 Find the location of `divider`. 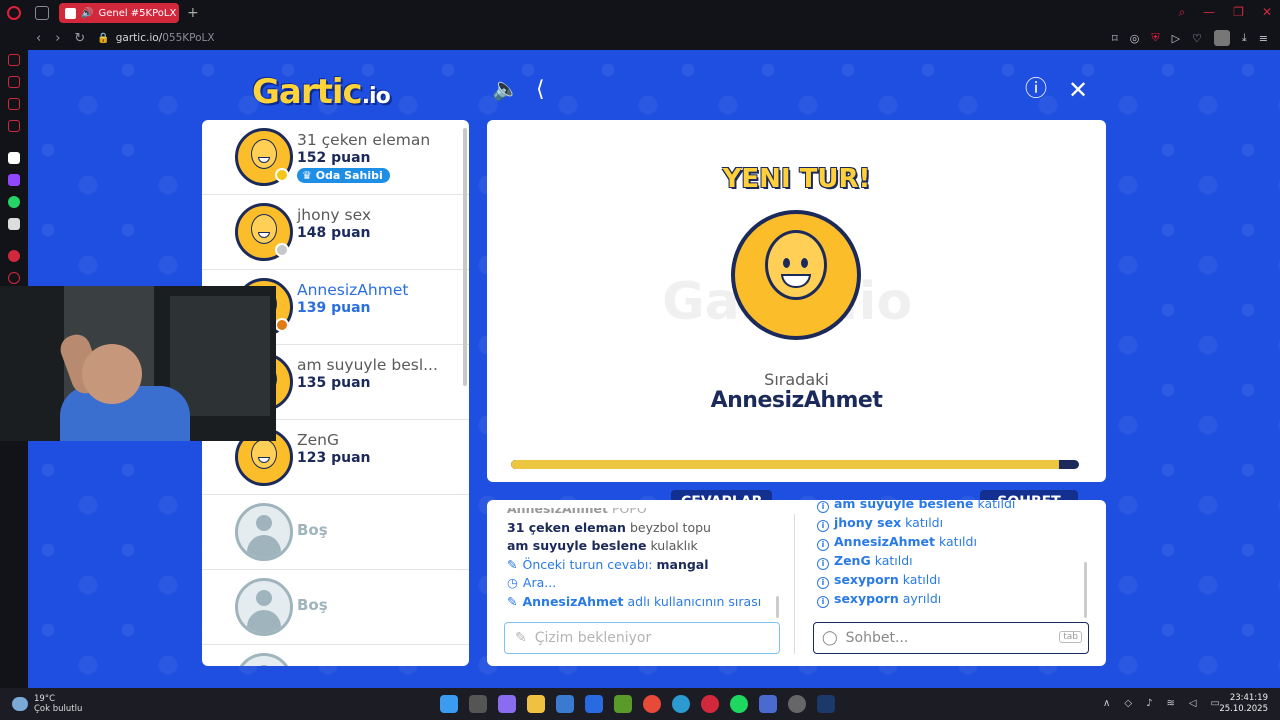

divider is located at coordinates (794, 584).